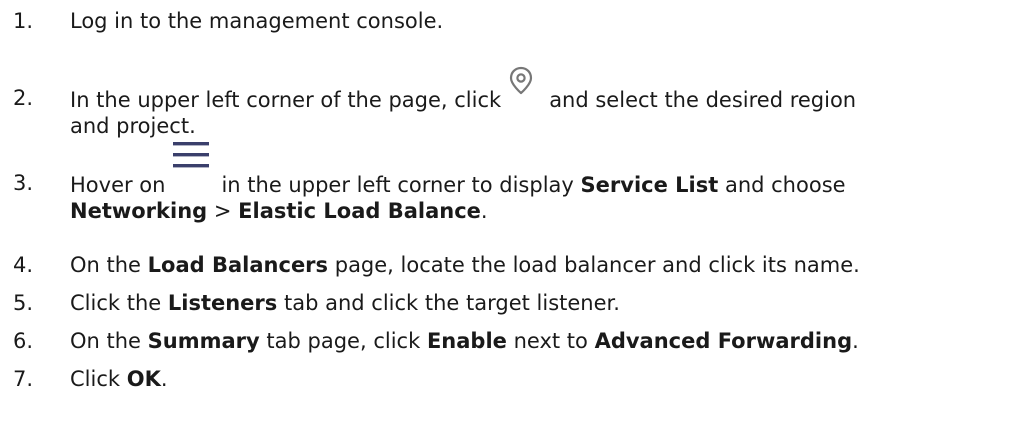 The image size is (1031, 421). Describe the element at coordinates (257, 21) in the screenshot. I see `step-text: Log in to the management console.` at that location.